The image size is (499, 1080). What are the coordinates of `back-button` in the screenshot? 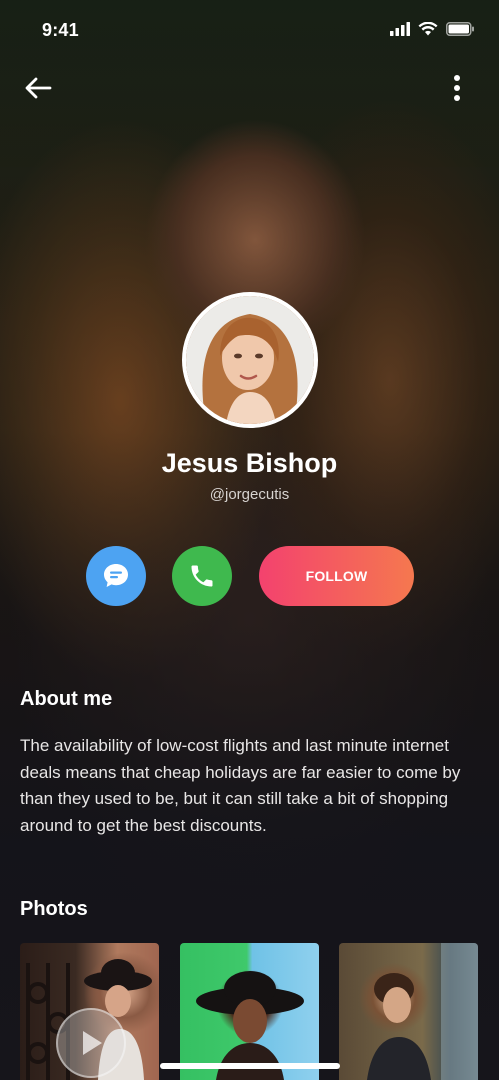 It's located at (38, 88).